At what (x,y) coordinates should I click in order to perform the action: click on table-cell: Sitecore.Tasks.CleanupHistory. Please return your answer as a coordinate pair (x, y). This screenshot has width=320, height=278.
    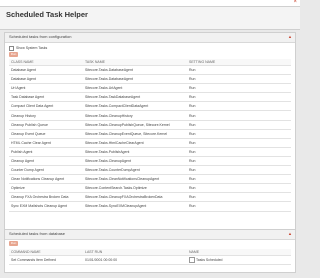
    Looking at the image, I should click on (135, 115).